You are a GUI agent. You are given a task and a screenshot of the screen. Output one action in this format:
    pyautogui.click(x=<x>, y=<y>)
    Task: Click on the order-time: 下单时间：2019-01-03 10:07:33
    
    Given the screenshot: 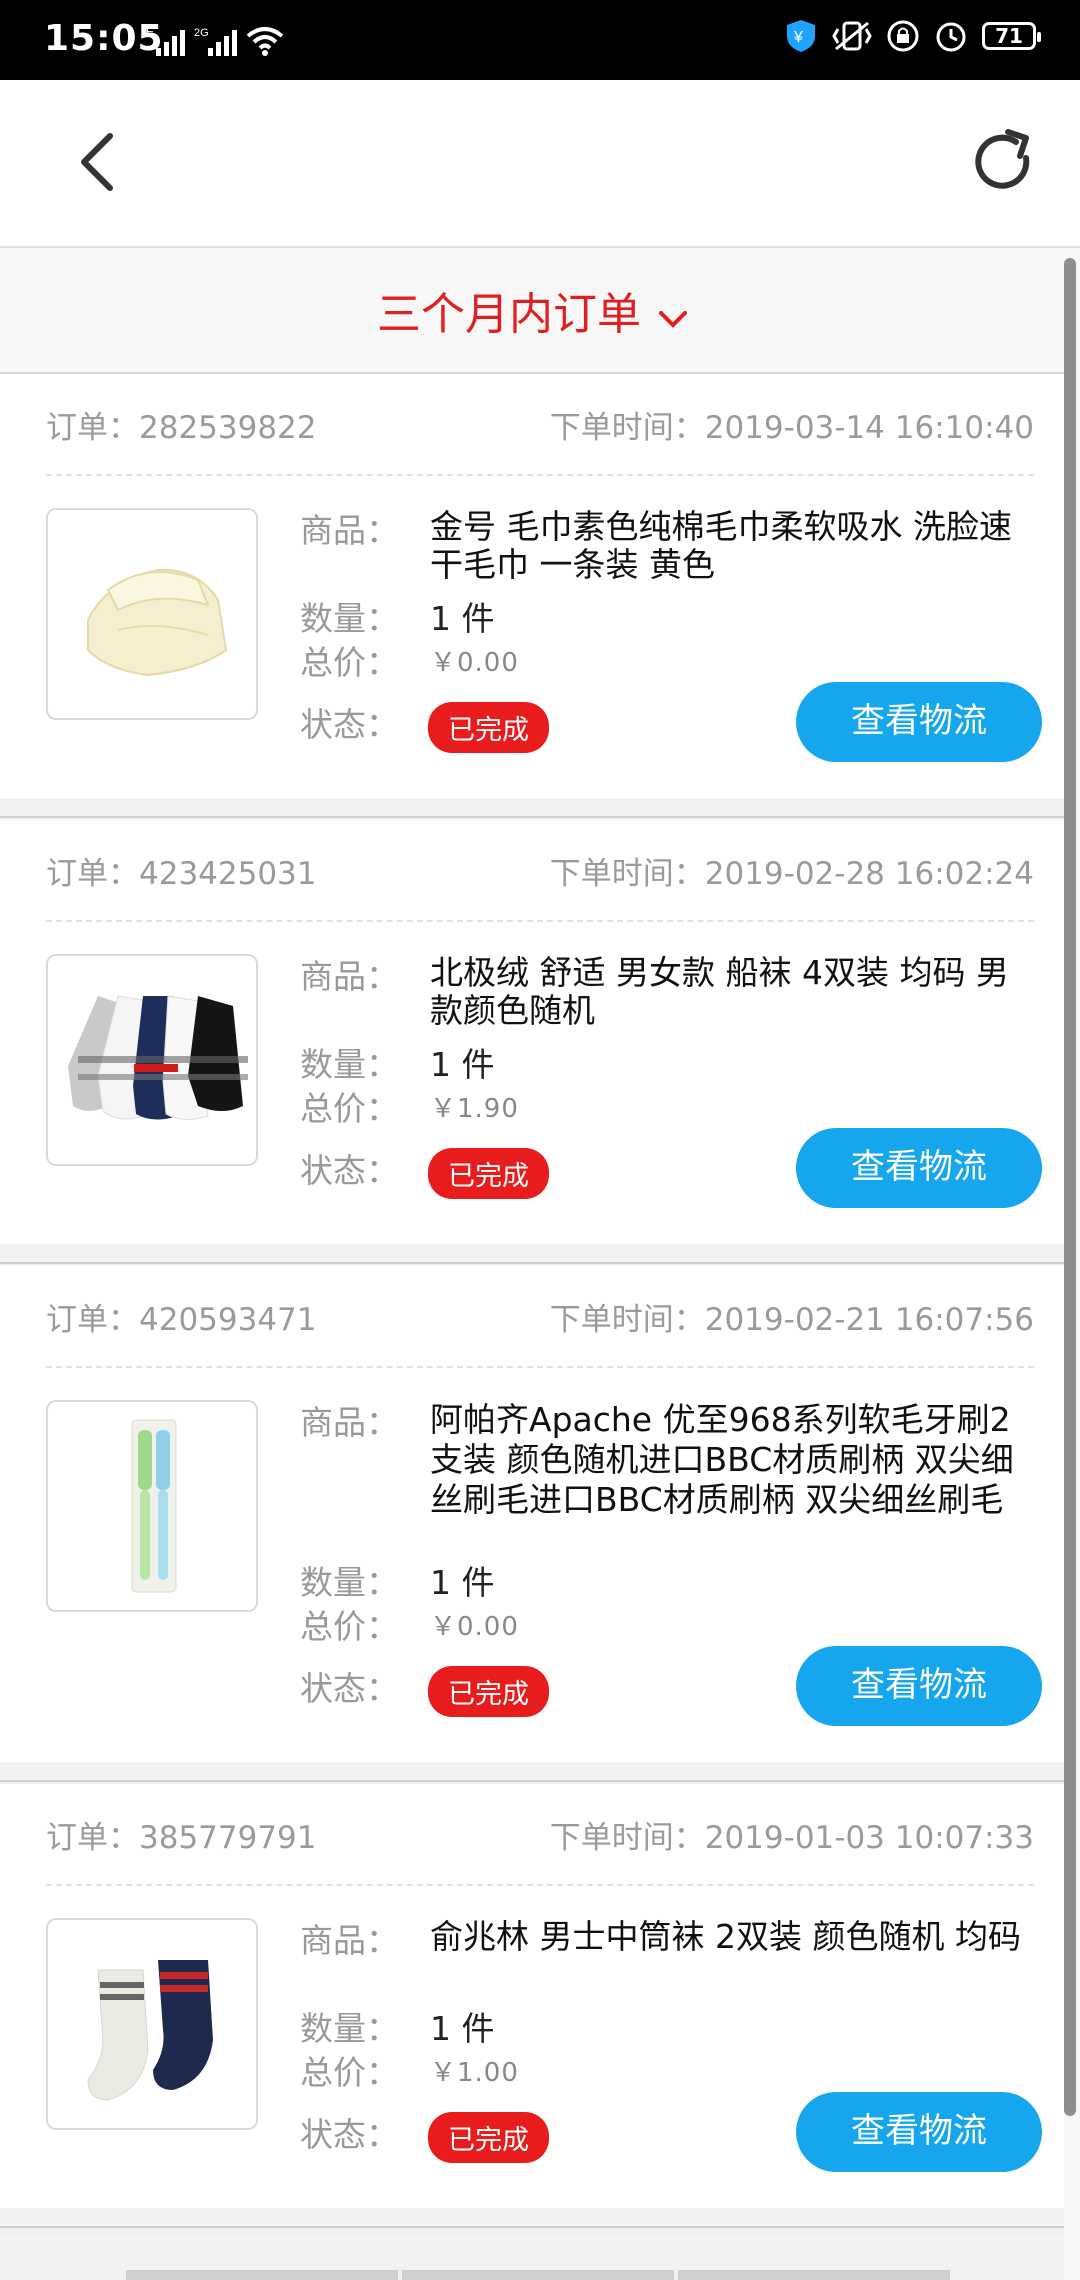 What is the action you would take?
    pyautogui.click(x=791, y=1838)
    